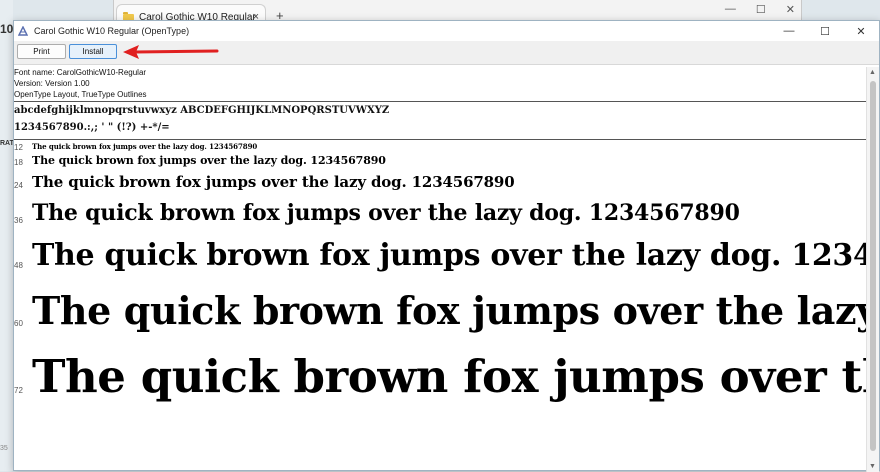 This screenshot has width=880, height=472. I want to click on font-version: Version: Version 1.00, so click(52, 83).